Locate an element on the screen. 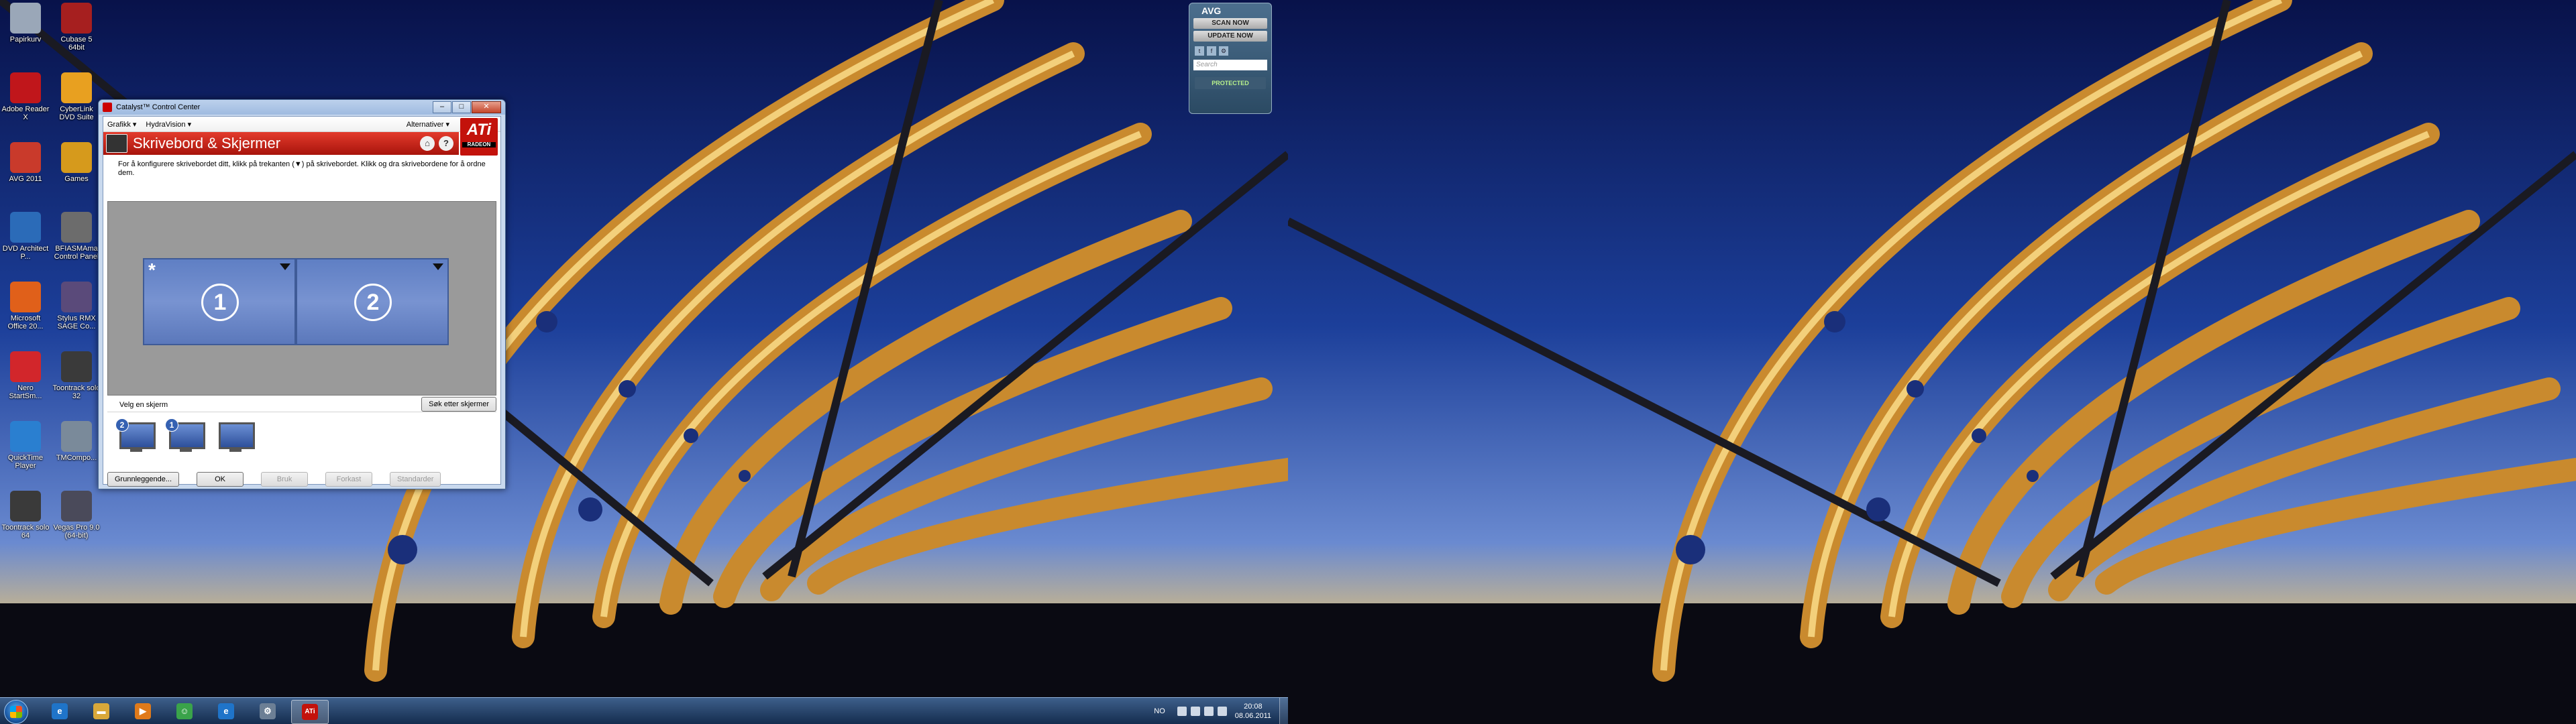 The image size is (2576, 724). discard-button: Forkast is located at coordinates (349, 479).